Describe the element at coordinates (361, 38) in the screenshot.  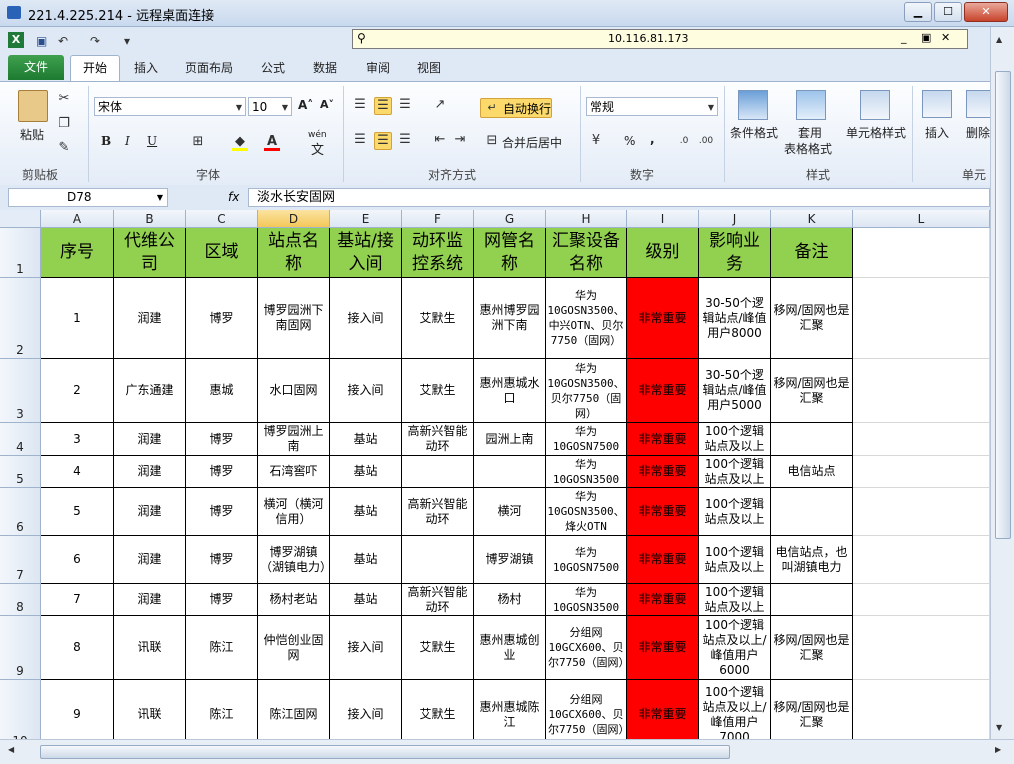
I see `pin-icon: ⚲` at that location.